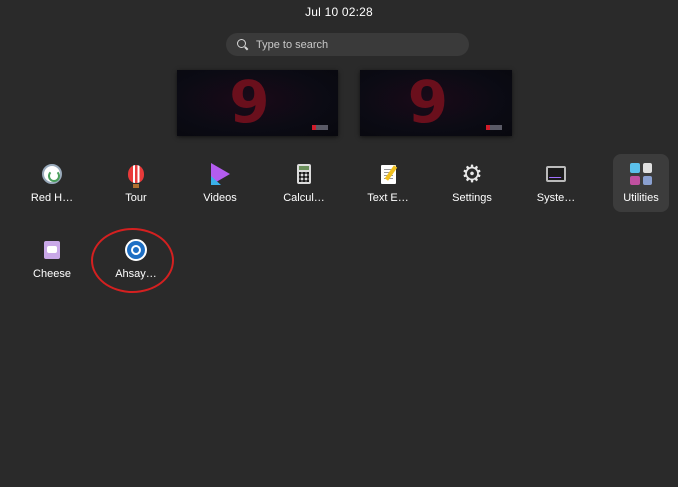  I want to click on app-label: Tour, so click(136, 198).